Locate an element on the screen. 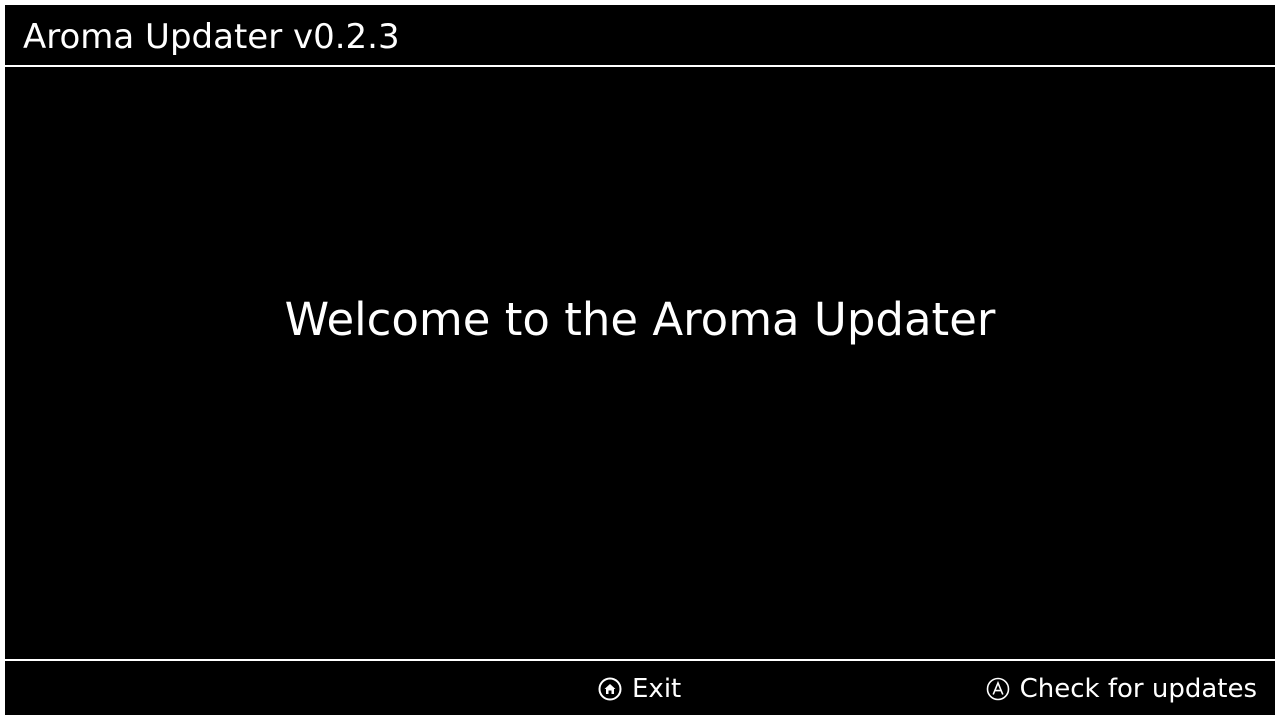 Image resolution: width=1280 pixels, height=720 pixels. home-button-icon is located at coordinates (610, 689).